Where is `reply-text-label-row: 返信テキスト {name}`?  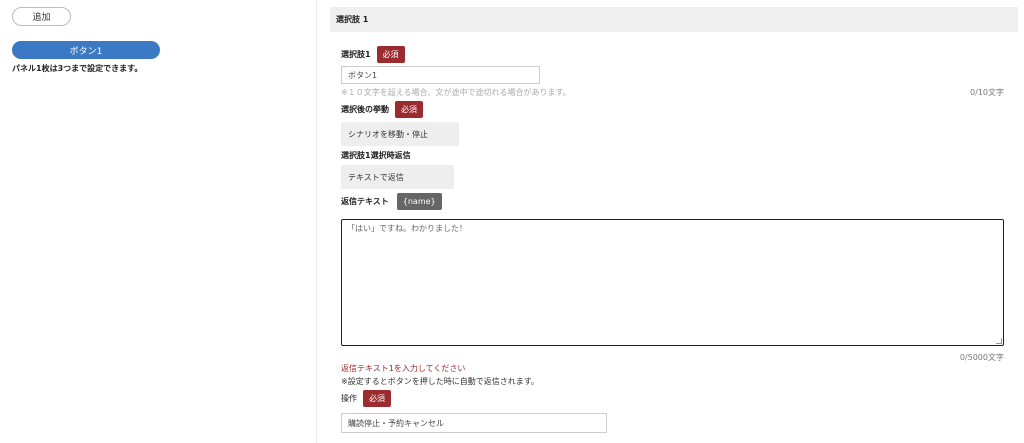 reply-text-label-row: 返信テキスト {name} is located at coordinates (391, 201).